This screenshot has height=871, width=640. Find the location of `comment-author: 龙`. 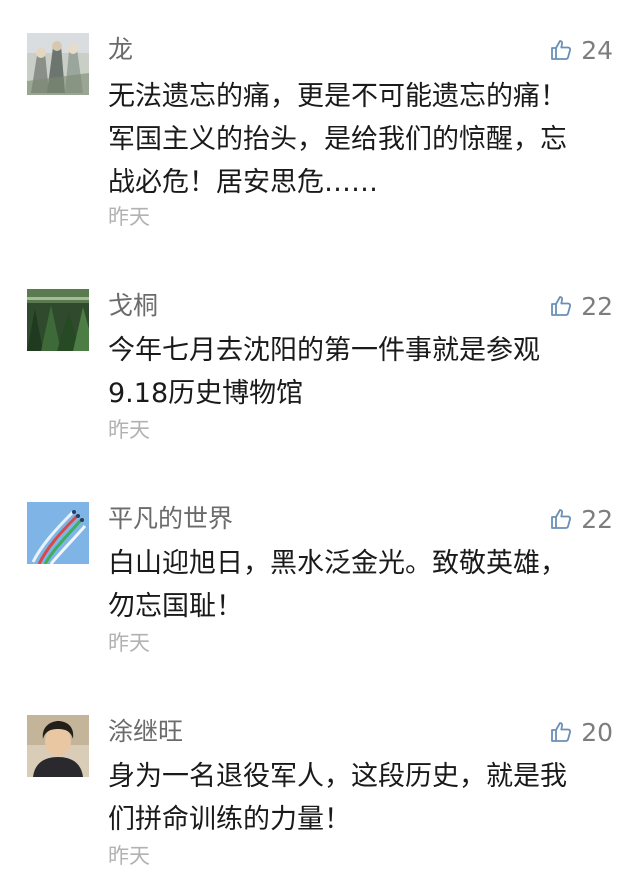

comment-author: 龙 is located at coordinates (120, 50).